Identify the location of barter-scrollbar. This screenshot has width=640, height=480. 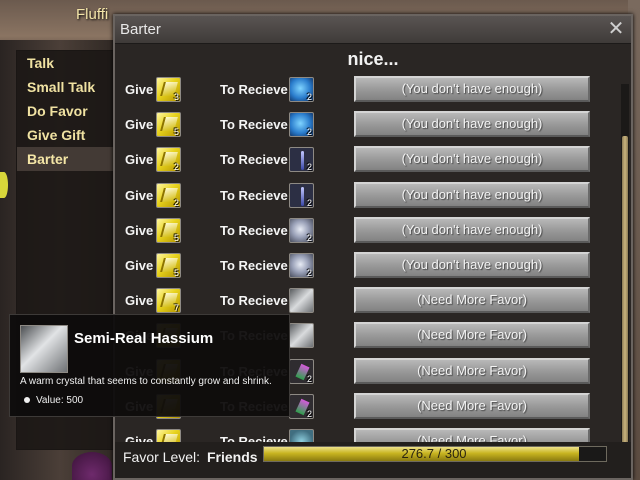
(625, 274).